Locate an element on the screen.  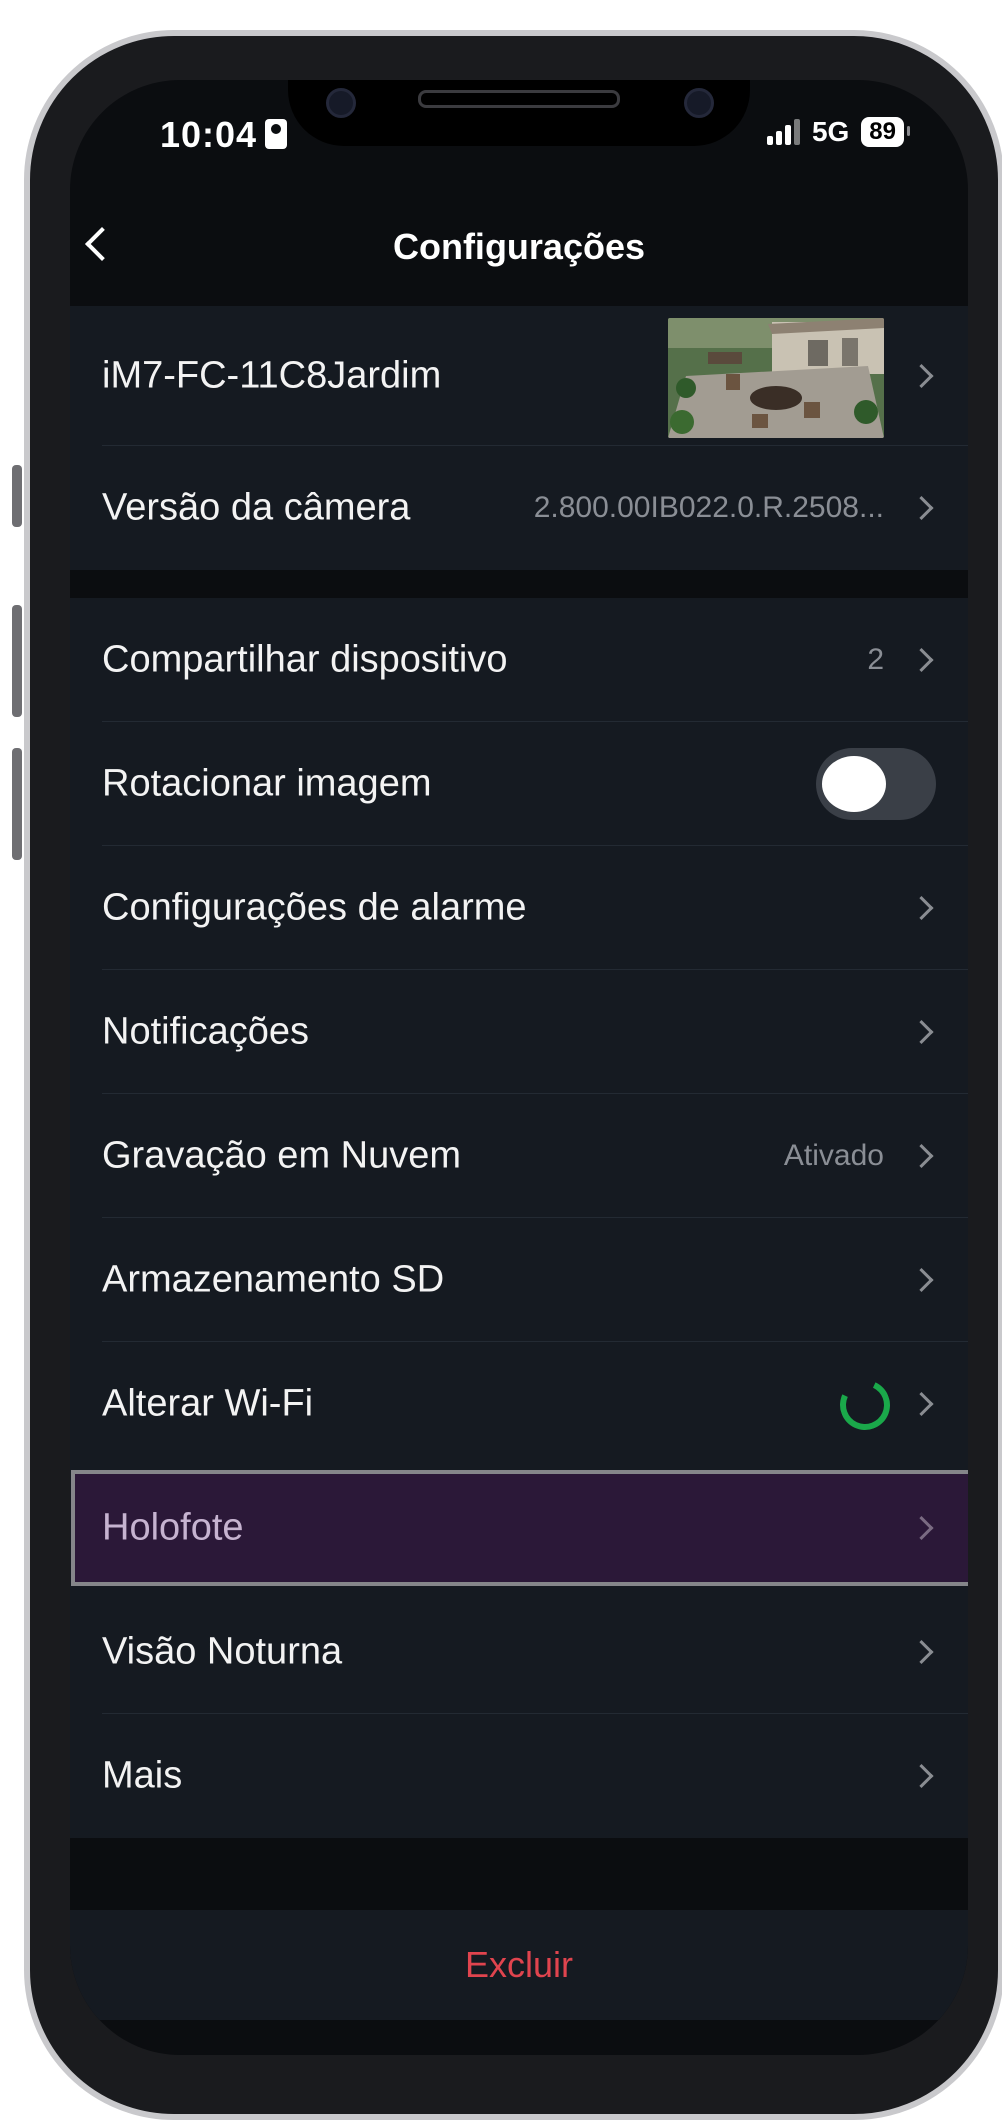
network-type: 5G is located at coordinates (830, 131).